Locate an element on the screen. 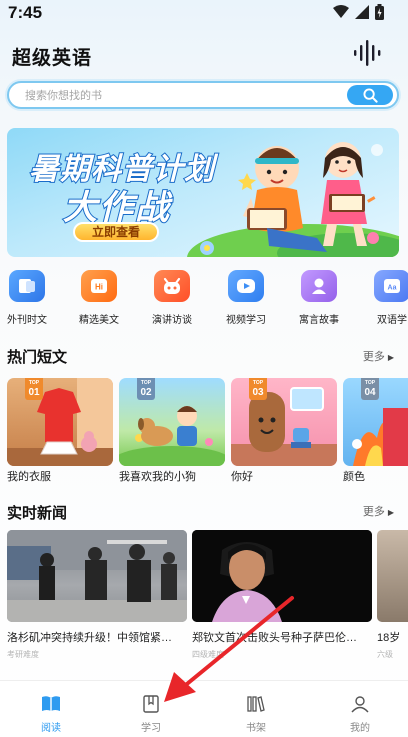 The image size is (408, 737). rank-number: 04 is located at coordinates (370, 392).